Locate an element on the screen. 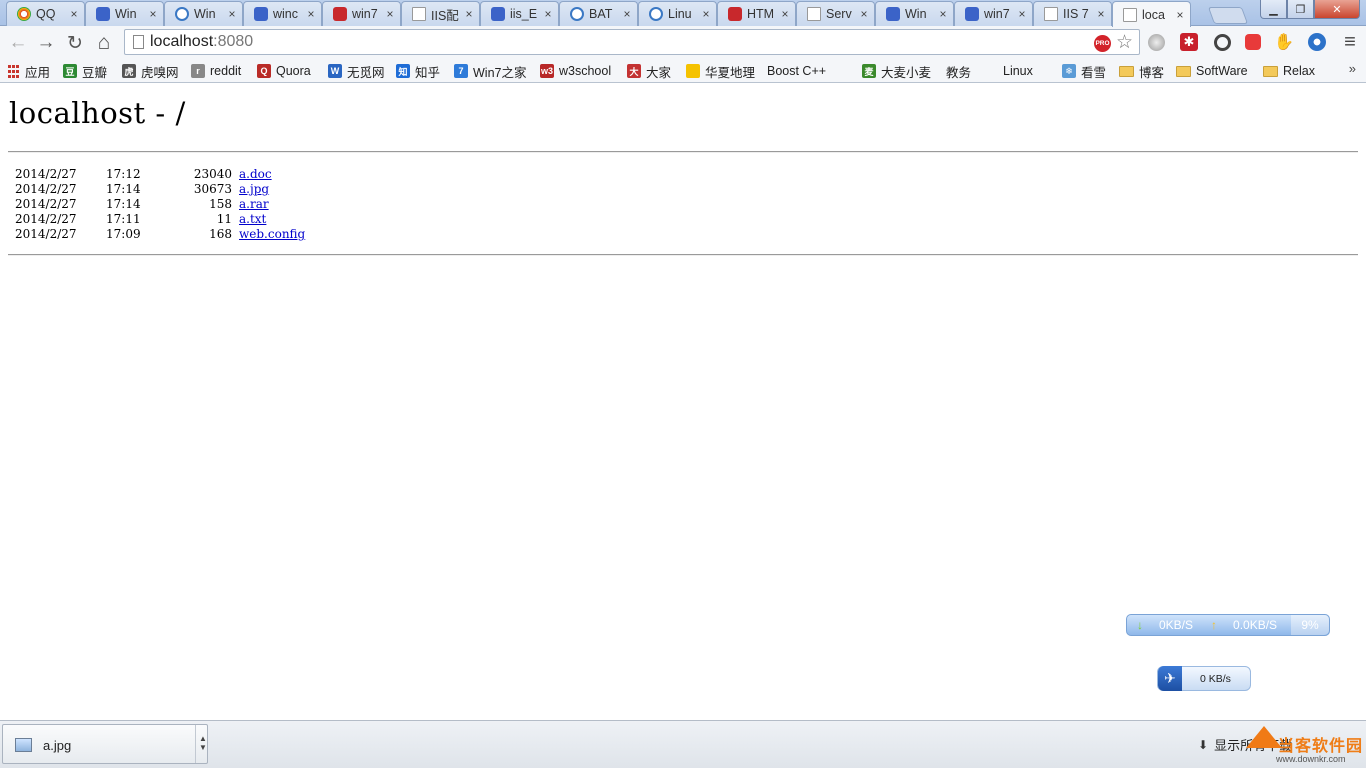  menu-icon: ≡ is located at coordinates (1350, 42).